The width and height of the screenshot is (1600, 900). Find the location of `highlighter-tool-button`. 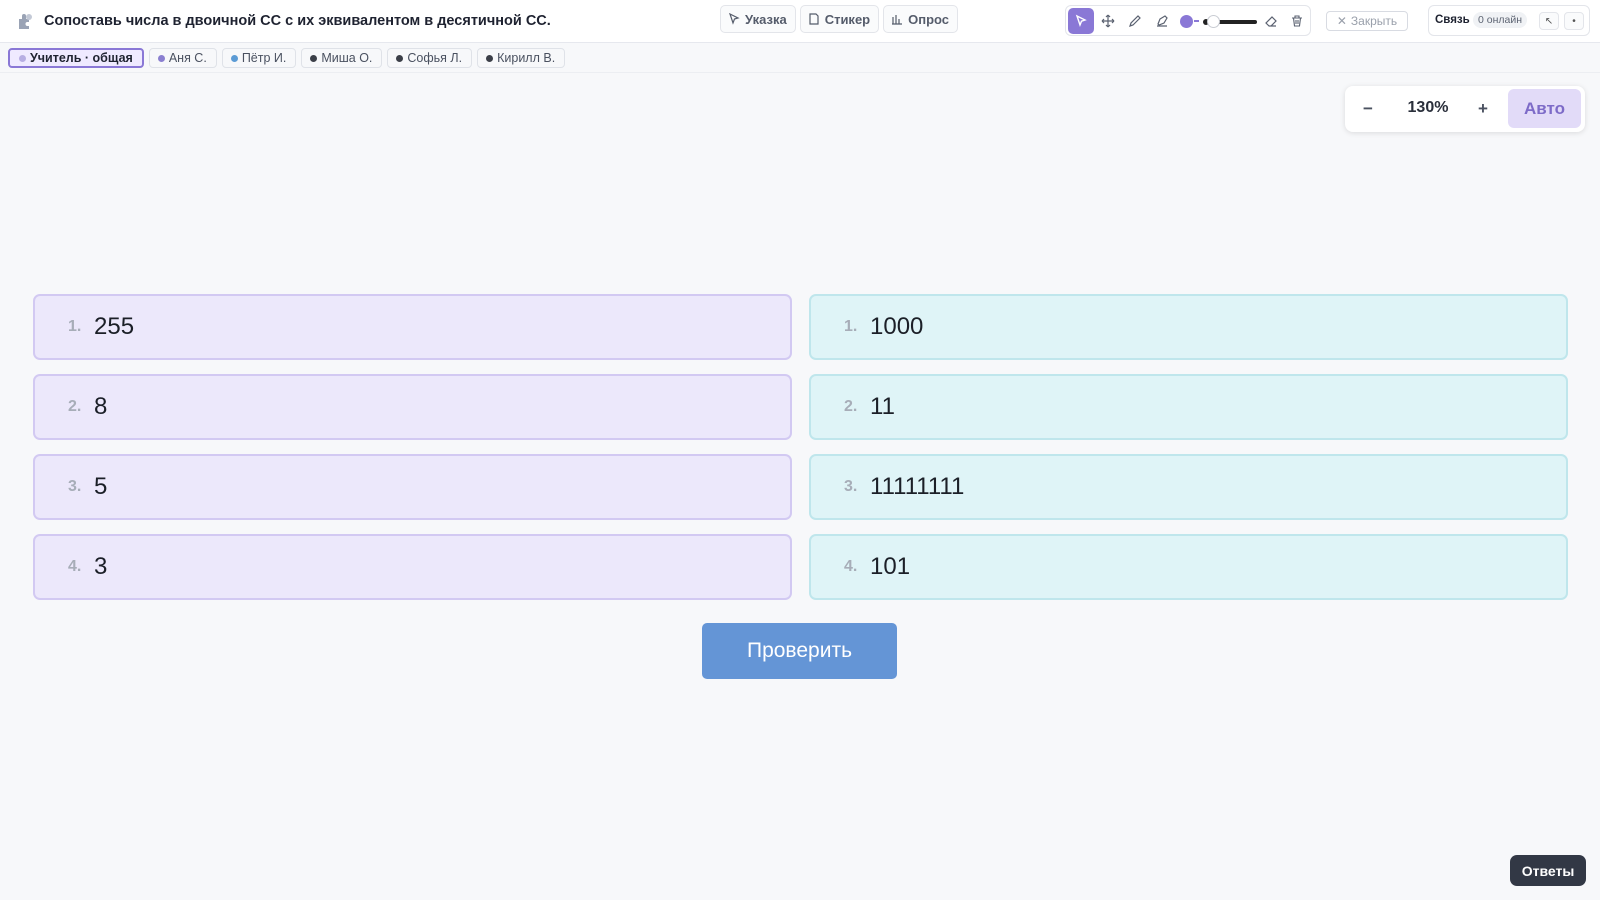

highlighter-tool-button is located at coordinates (1162, 21).